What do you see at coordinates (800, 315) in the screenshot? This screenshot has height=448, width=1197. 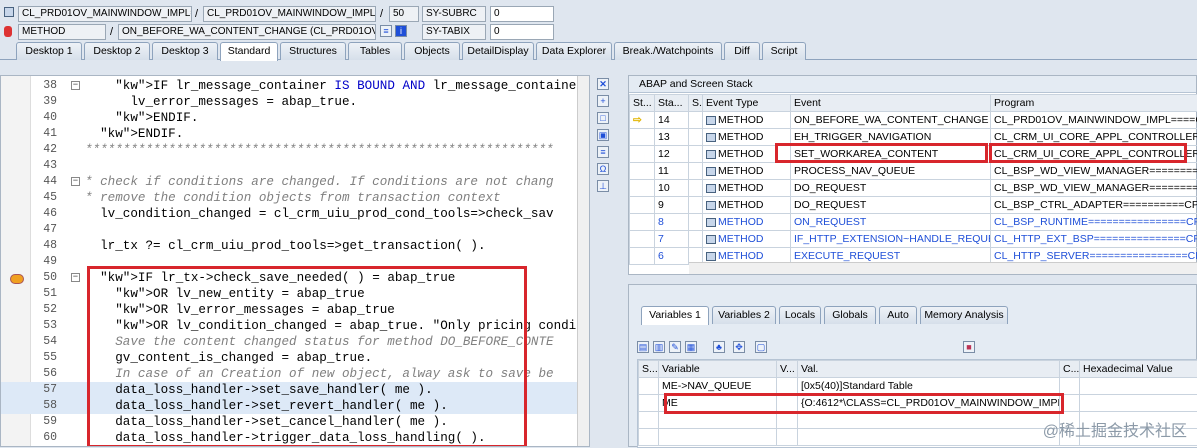 I see `tab-locals: Locals` at bounding box center [800, 315].